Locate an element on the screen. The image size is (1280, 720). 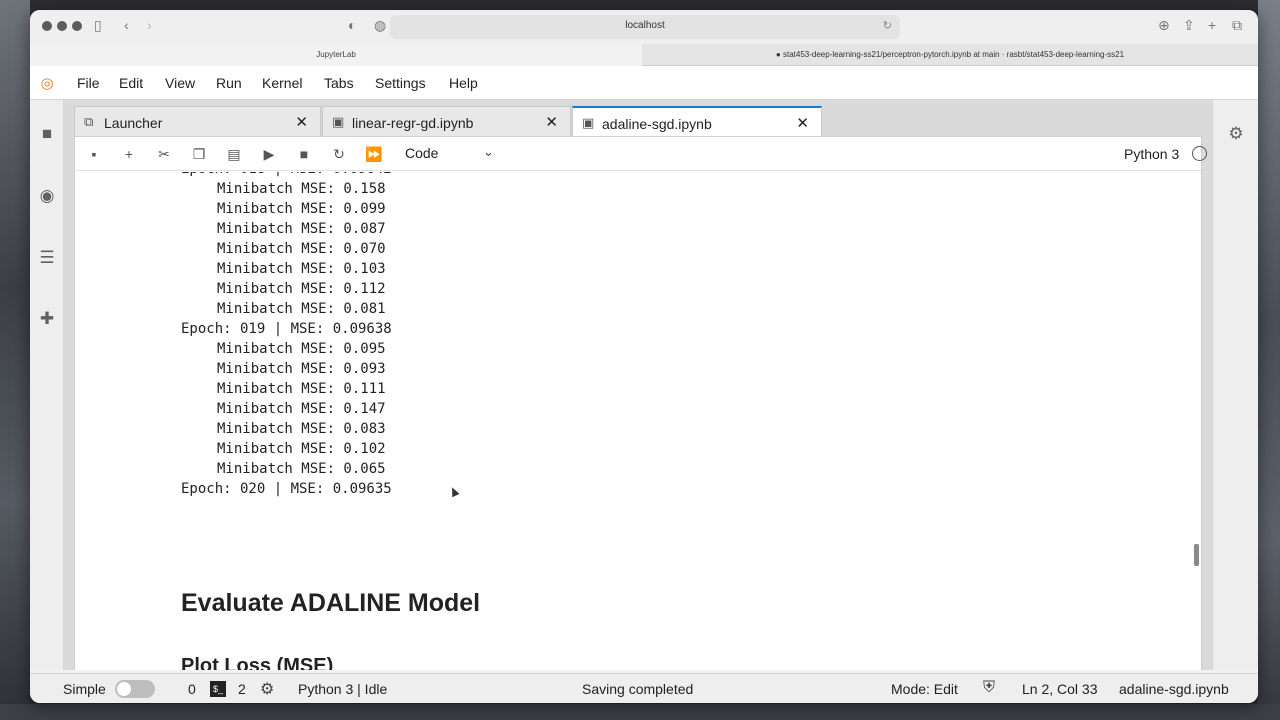
minibatch-mse-line: Minibatch MSE: 0.147 is located at coordinates (301, 409).